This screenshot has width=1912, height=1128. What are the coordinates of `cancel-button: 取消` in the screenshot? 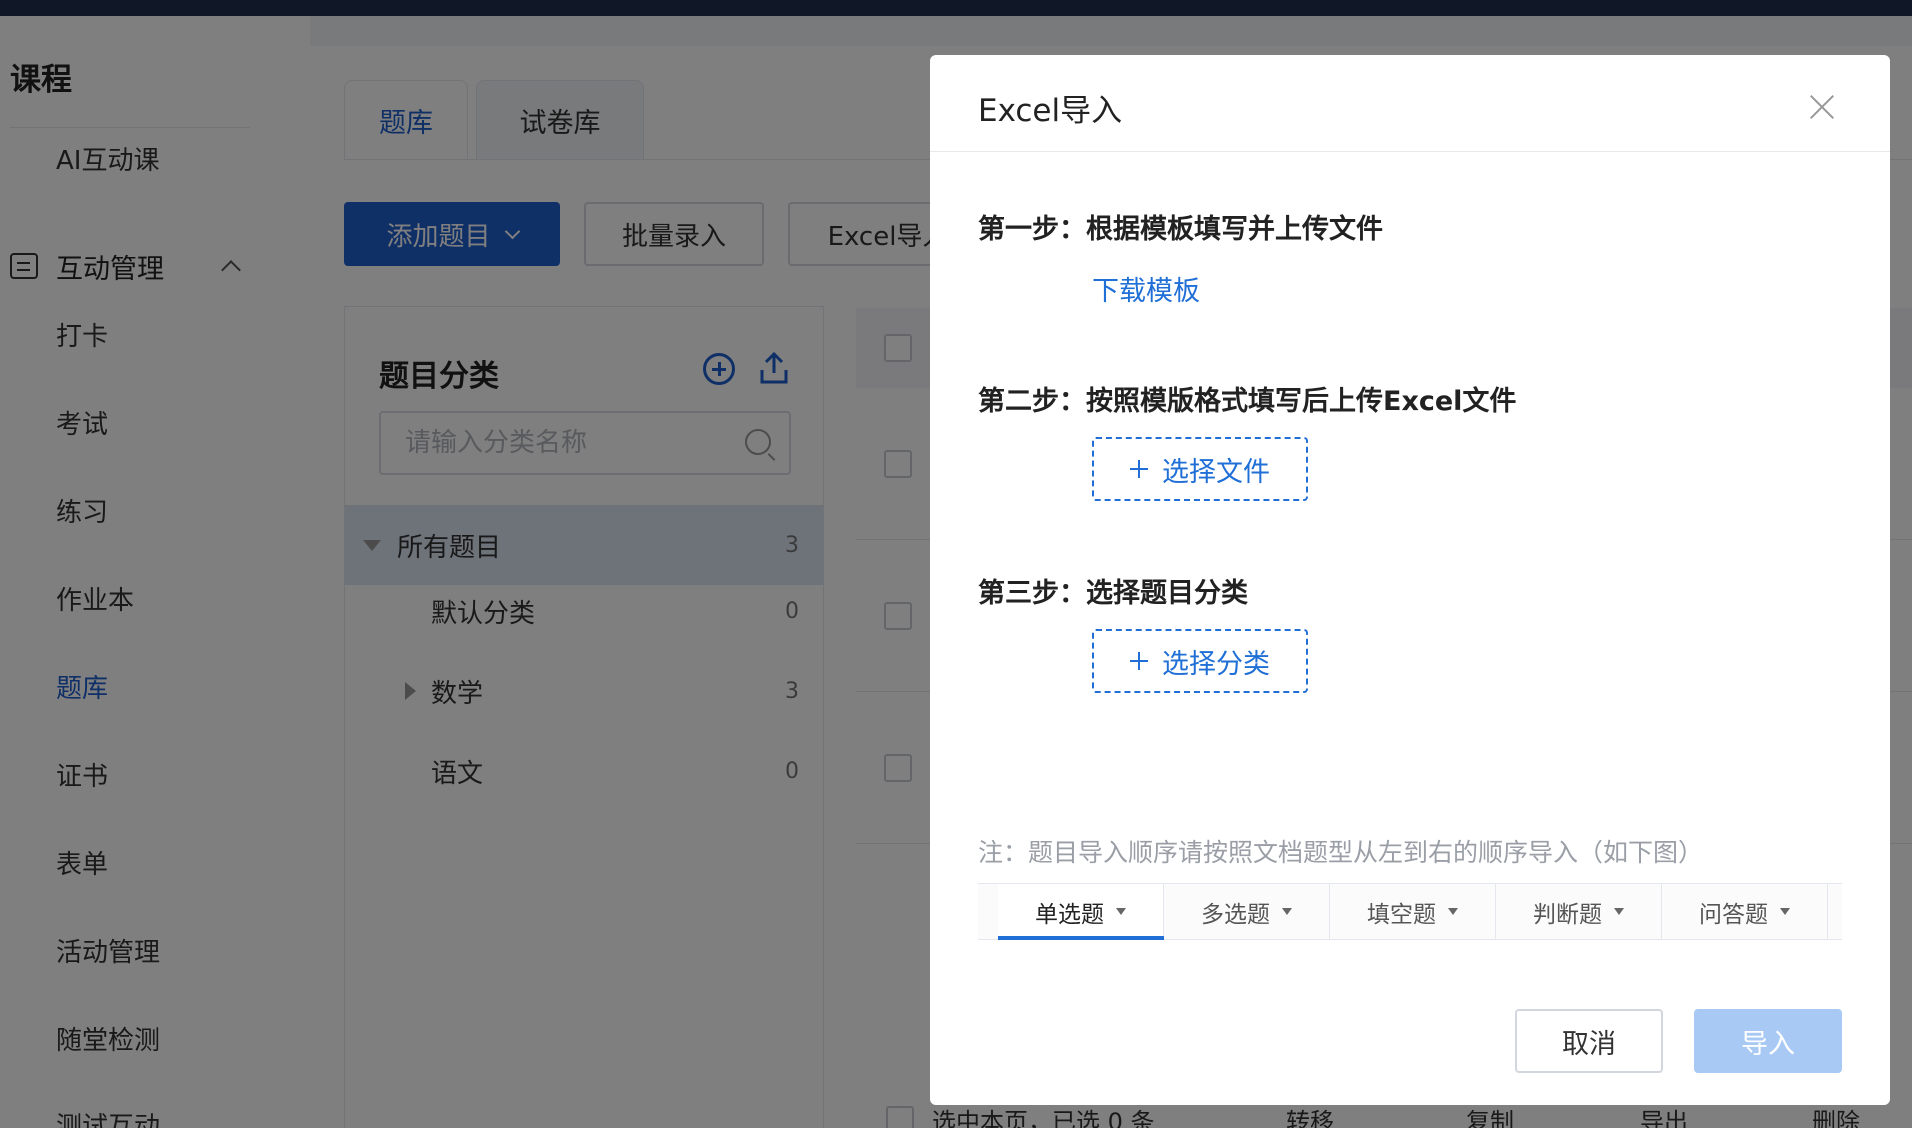 It's located at (1589, 1041).